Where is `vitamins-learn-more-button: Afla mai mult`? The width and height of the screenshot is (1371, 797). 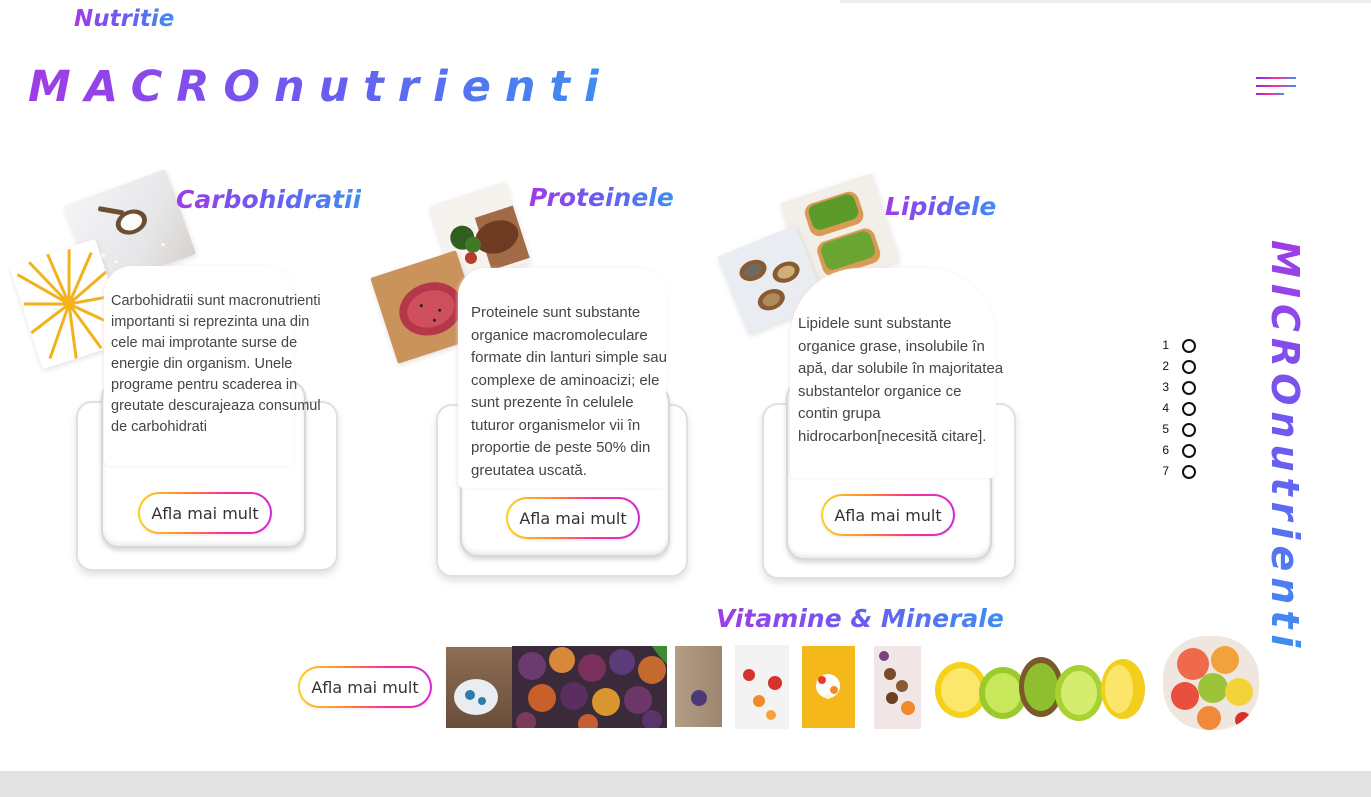 vitamins-learn-more-button: Afla mai mult is located at coordinates (365, 687).